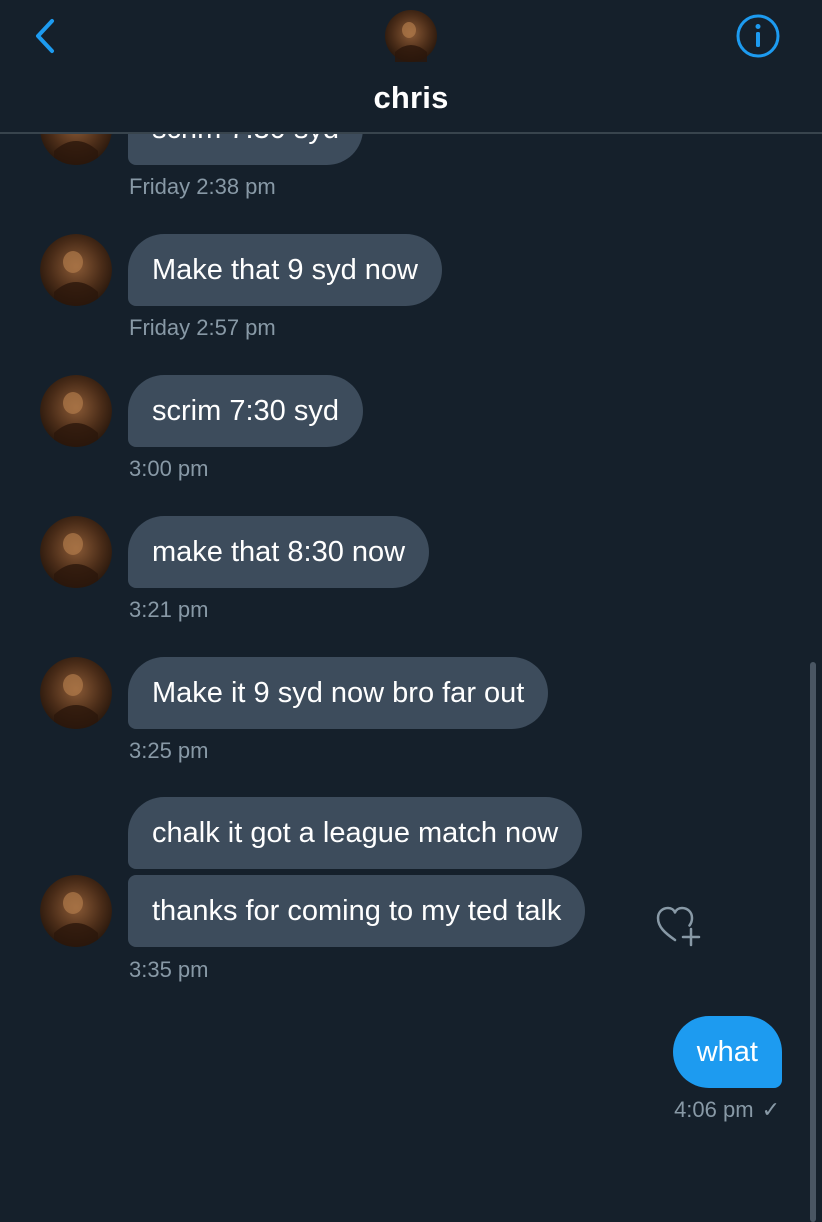 This screenshot has height=1222, width=822. Describe the element at coordinates (411, 97) in the screenshot. I see `page-title: chris` at that location.